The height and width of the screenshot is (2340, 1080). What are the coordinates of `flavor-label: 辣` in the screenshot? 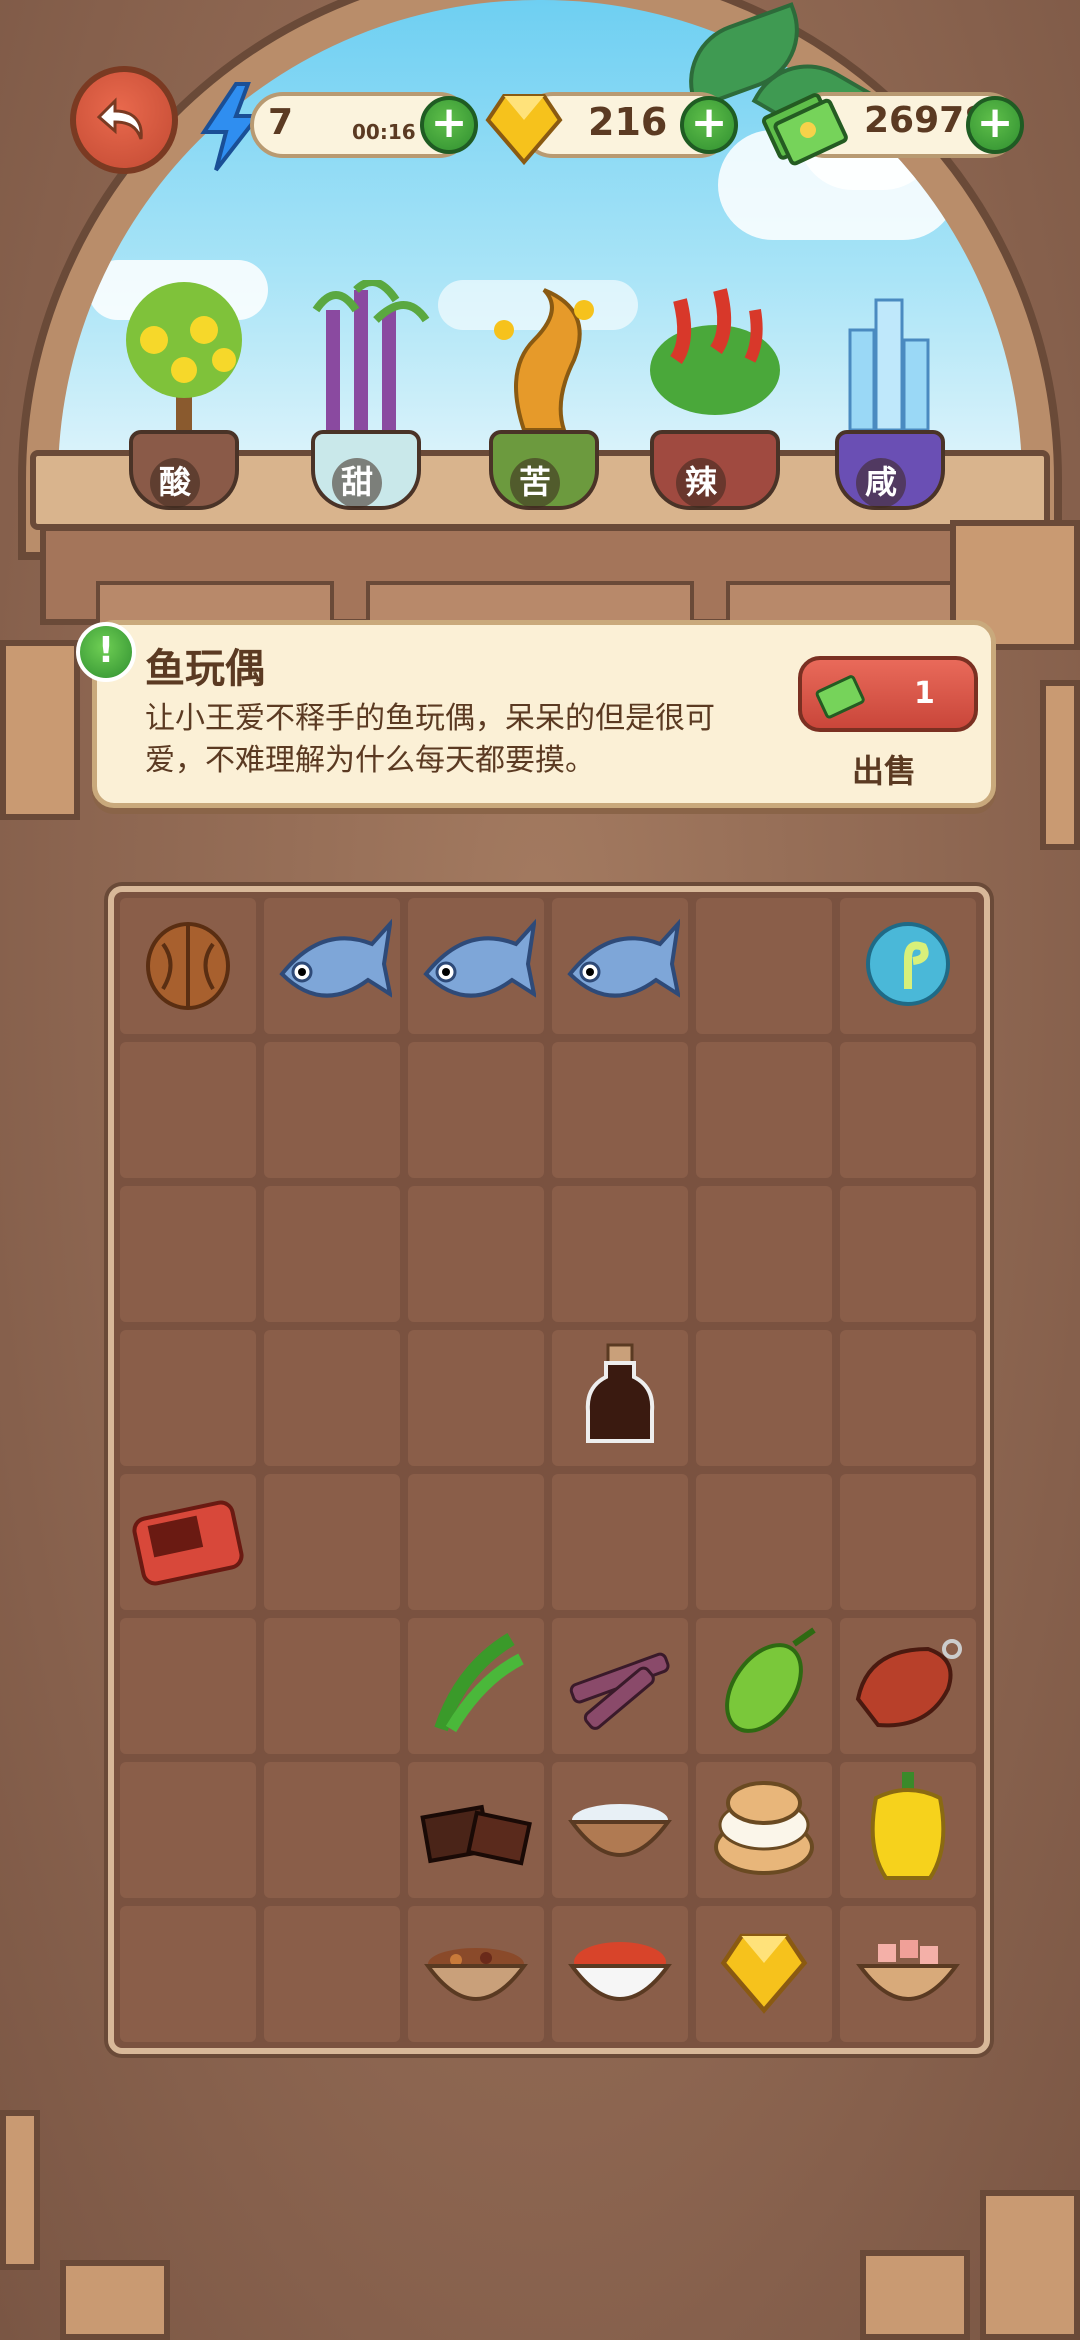 It's located at (701, 483).